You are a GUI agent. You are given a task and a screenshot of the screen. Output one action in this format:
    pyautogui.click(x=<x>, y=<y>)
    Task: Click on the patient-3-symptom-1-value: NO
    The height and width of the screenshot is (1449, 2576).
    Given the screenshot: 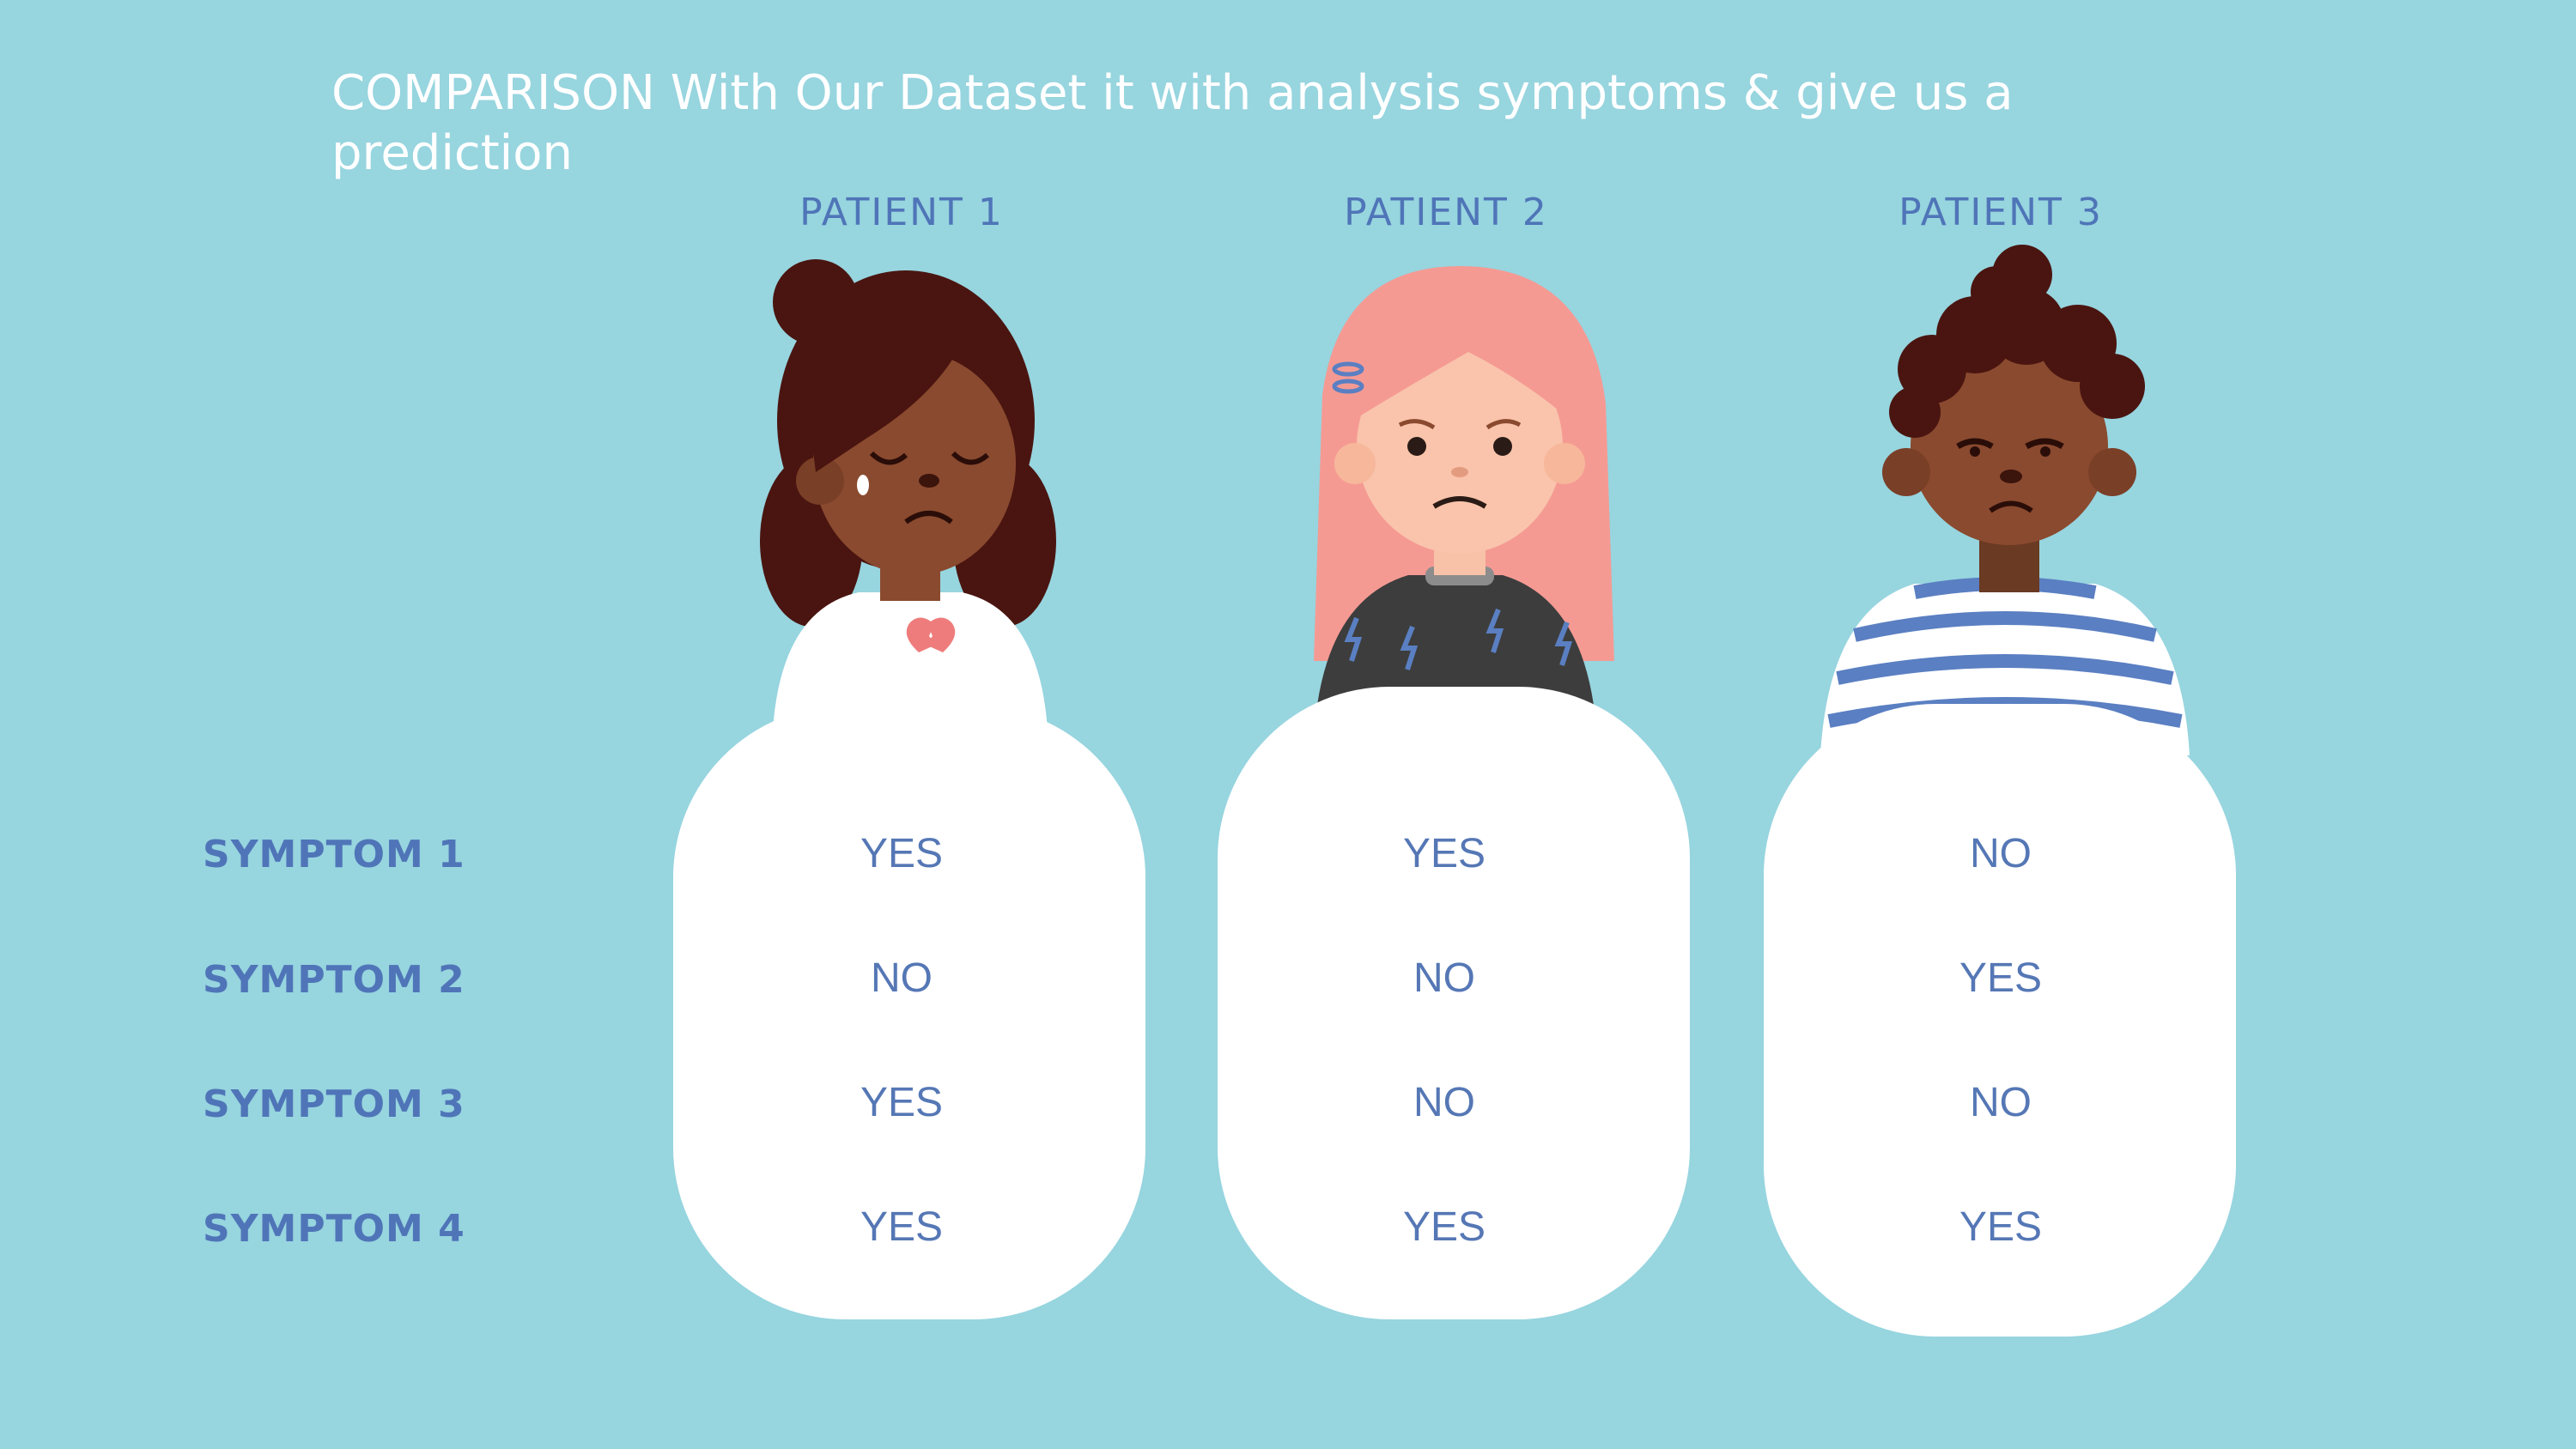 What is the action you would take?
    pyautogui.click(x=2001, y=853)
    